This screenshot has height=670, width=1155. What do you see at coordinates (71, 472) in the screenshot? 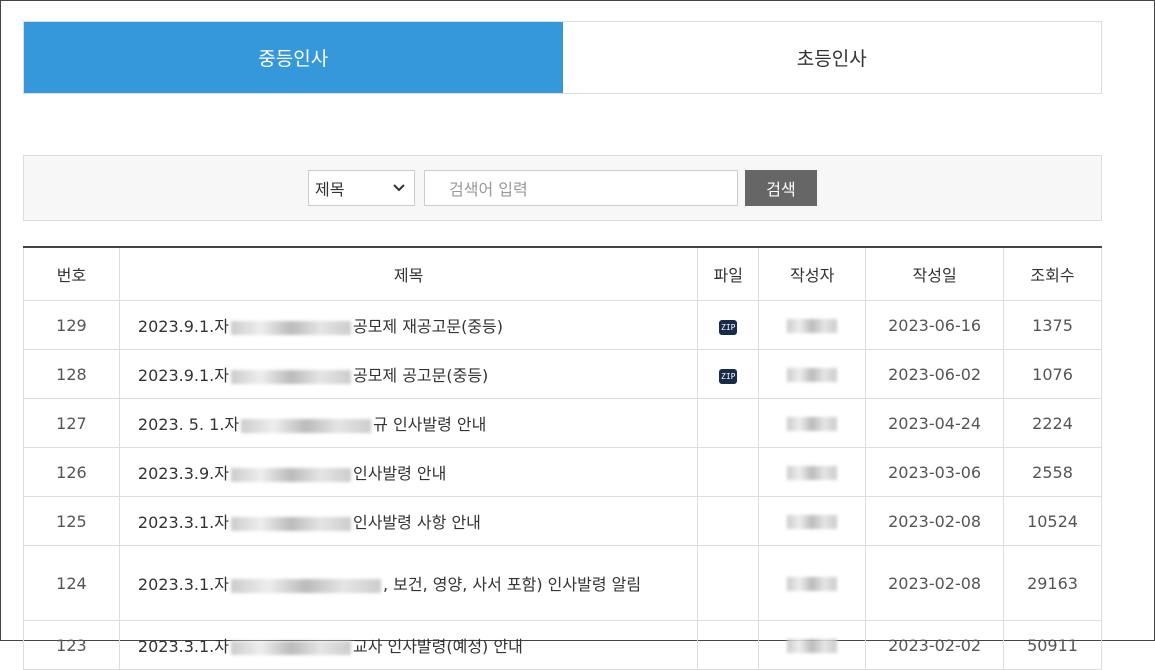
I see `row-number: 126` at bounding box center [71, 472].